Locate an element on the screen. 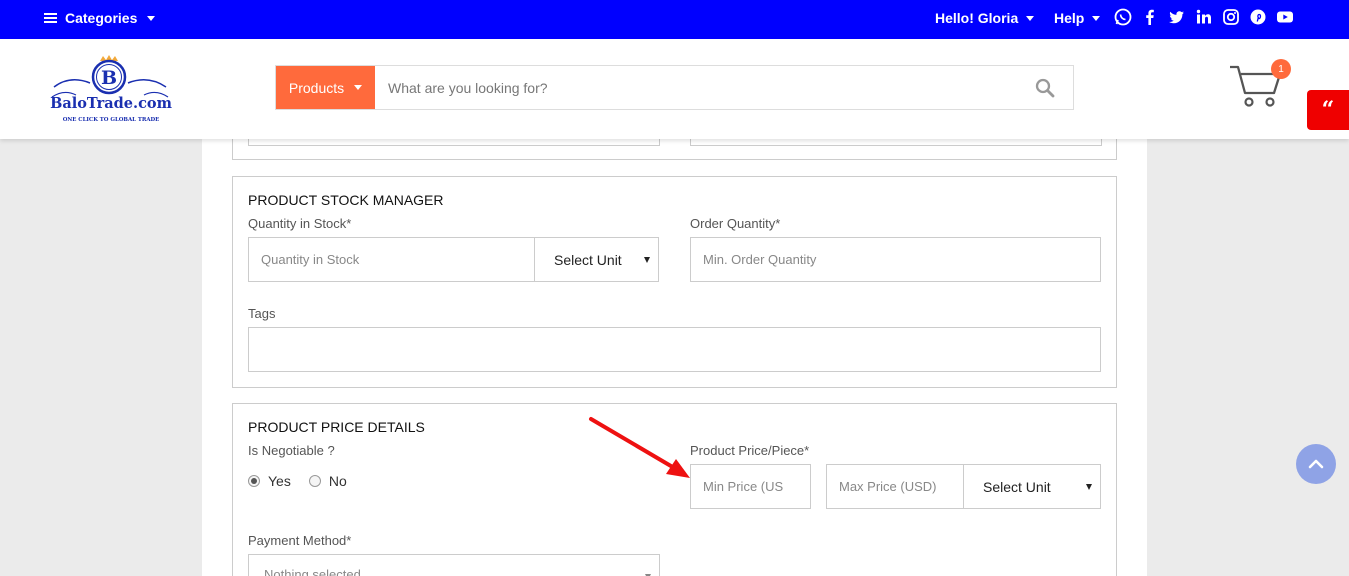 Image resolution: width=1349 pixels, height=576 pixels. categories-label: Categories is located at coordinates (101, 18).